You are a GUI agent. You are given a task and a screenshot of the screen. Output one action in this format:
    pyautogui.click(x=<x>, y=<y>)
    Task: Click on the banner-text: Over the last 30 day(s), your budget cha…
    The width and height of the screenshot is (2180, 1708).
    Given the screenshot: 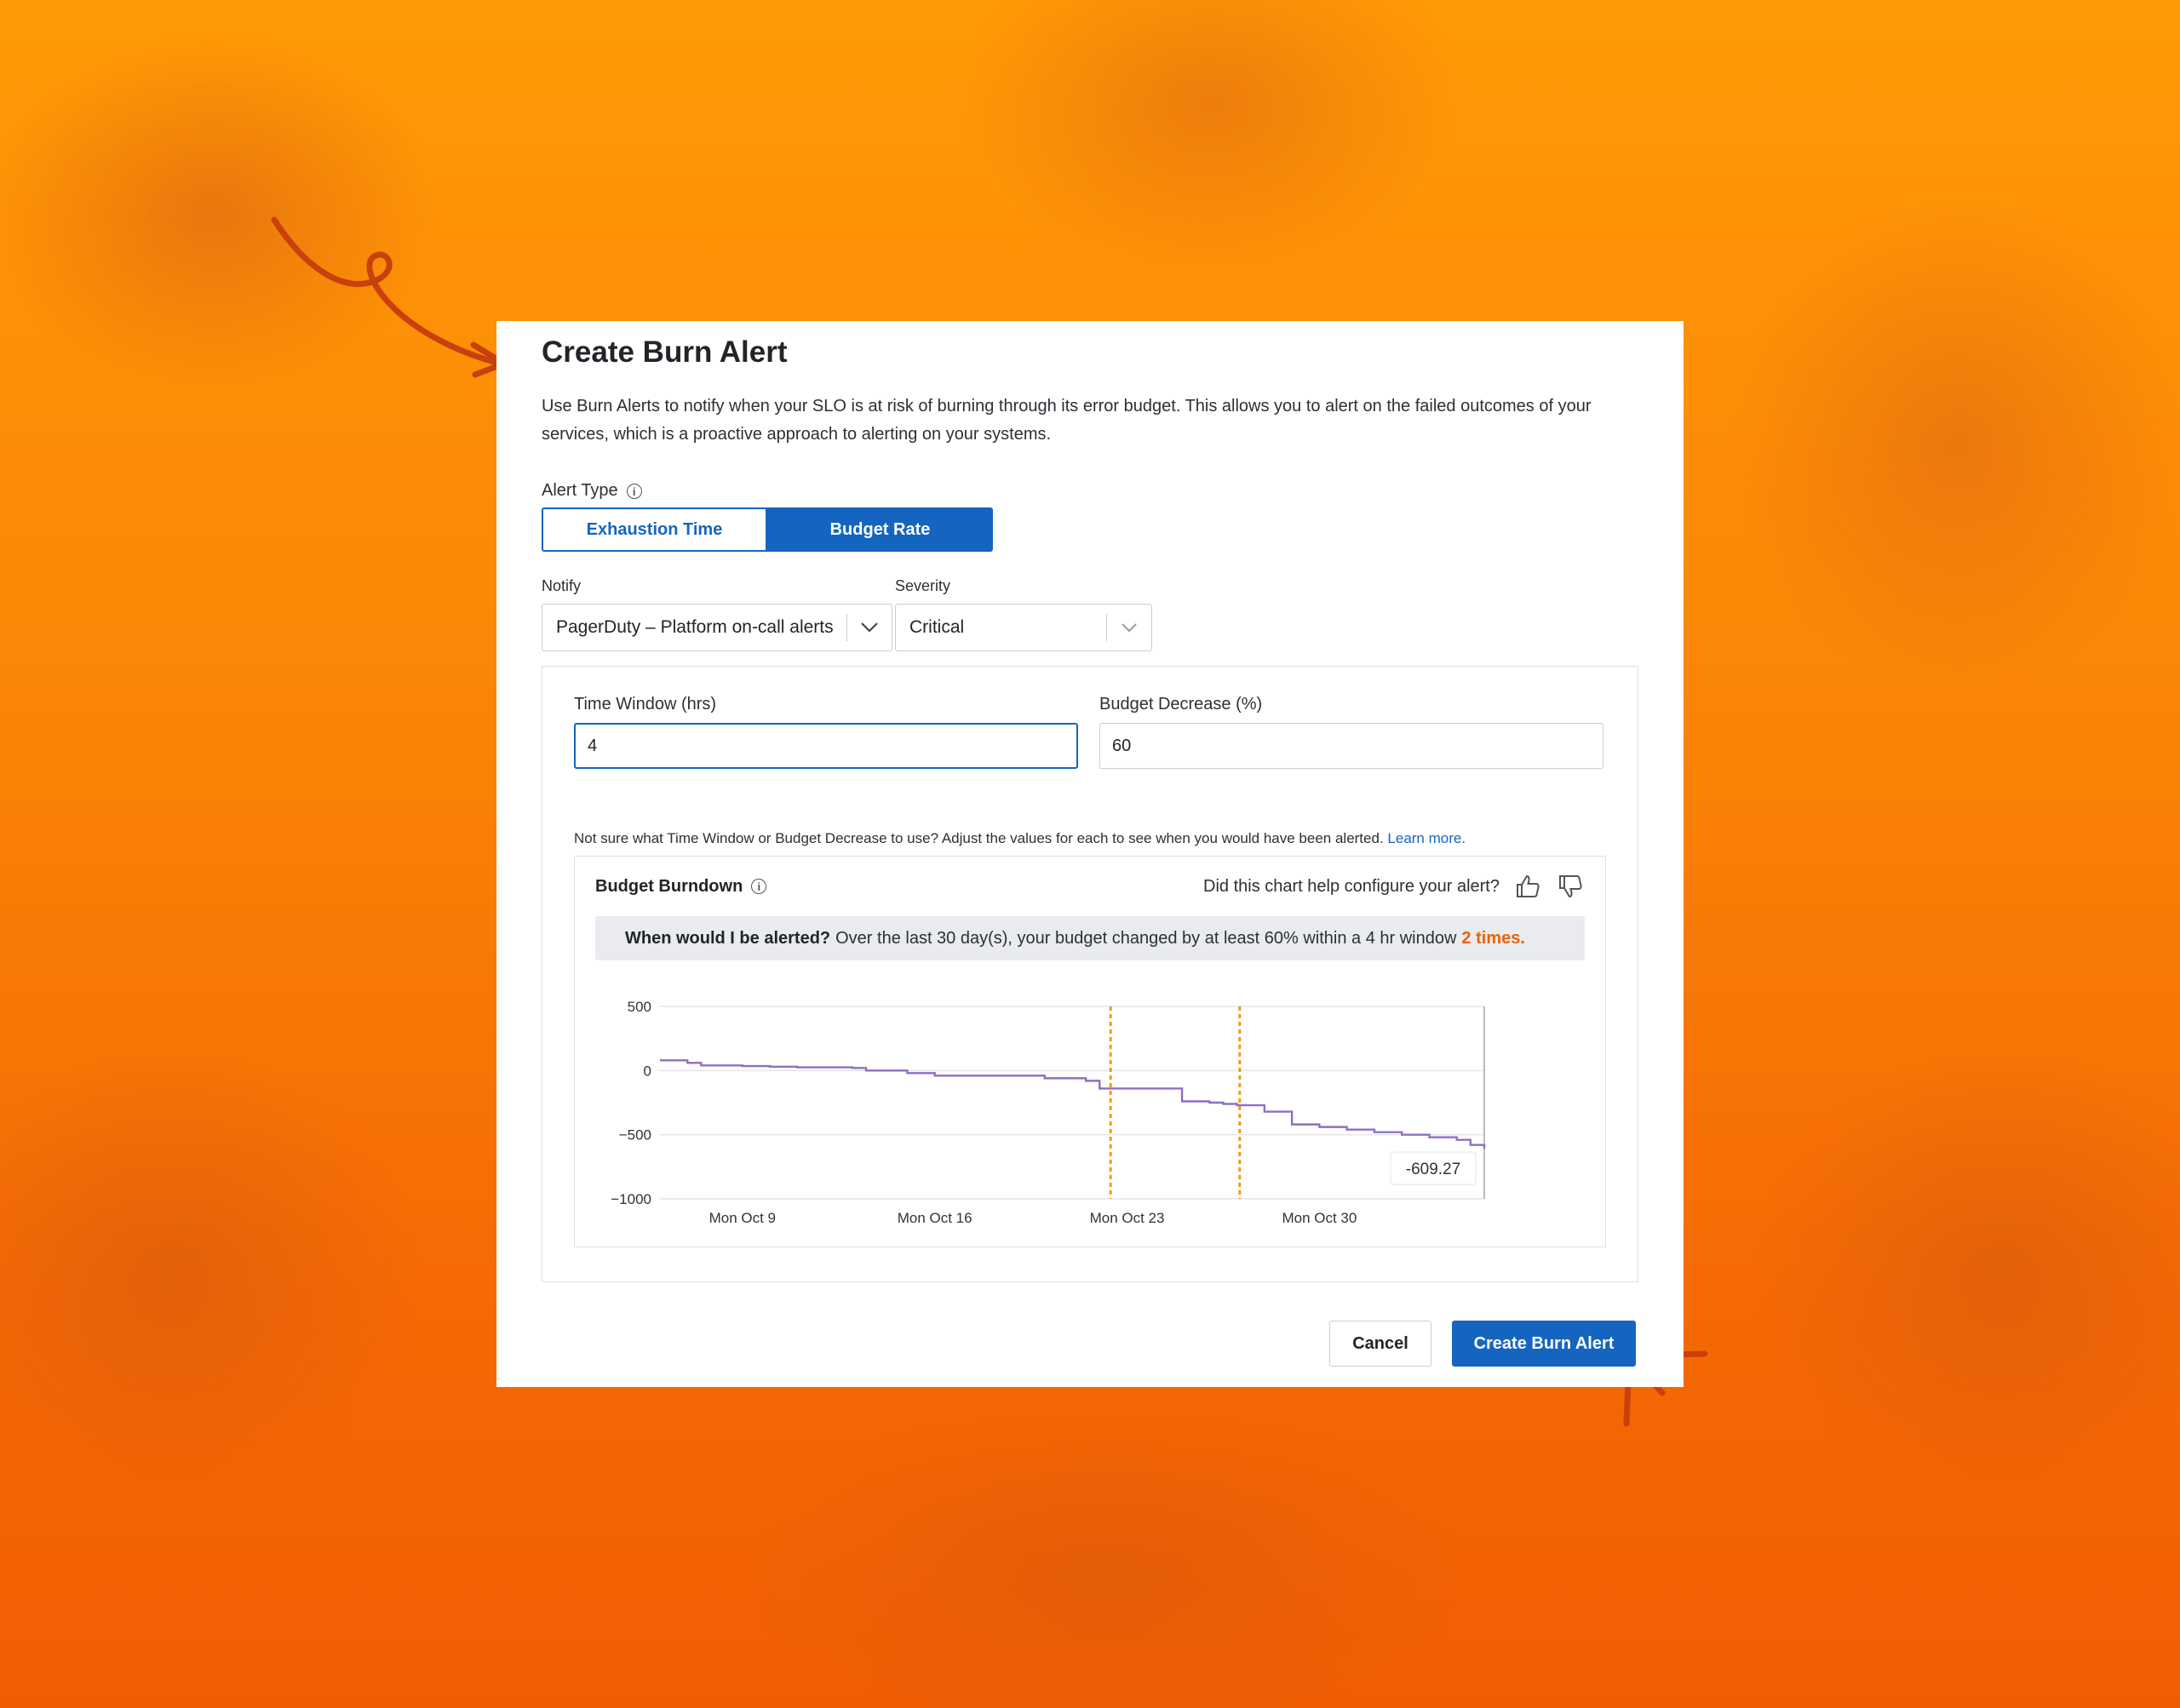 What is the action you would take?
    pyautogui.click(x=1146, y=938)
    